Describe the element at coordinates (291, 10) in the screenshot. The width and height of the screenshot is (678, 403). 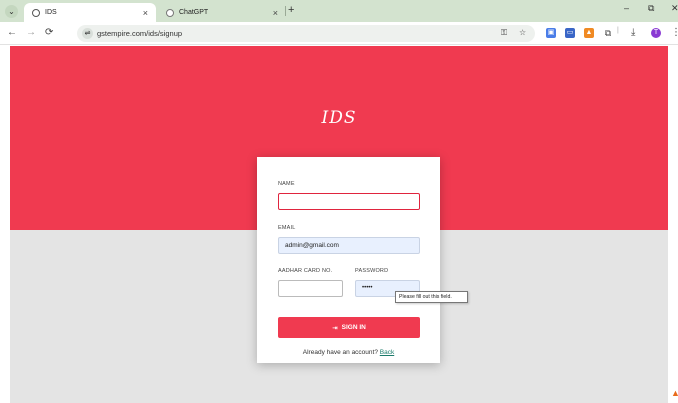
I see `new-tab-button: +` at that location.